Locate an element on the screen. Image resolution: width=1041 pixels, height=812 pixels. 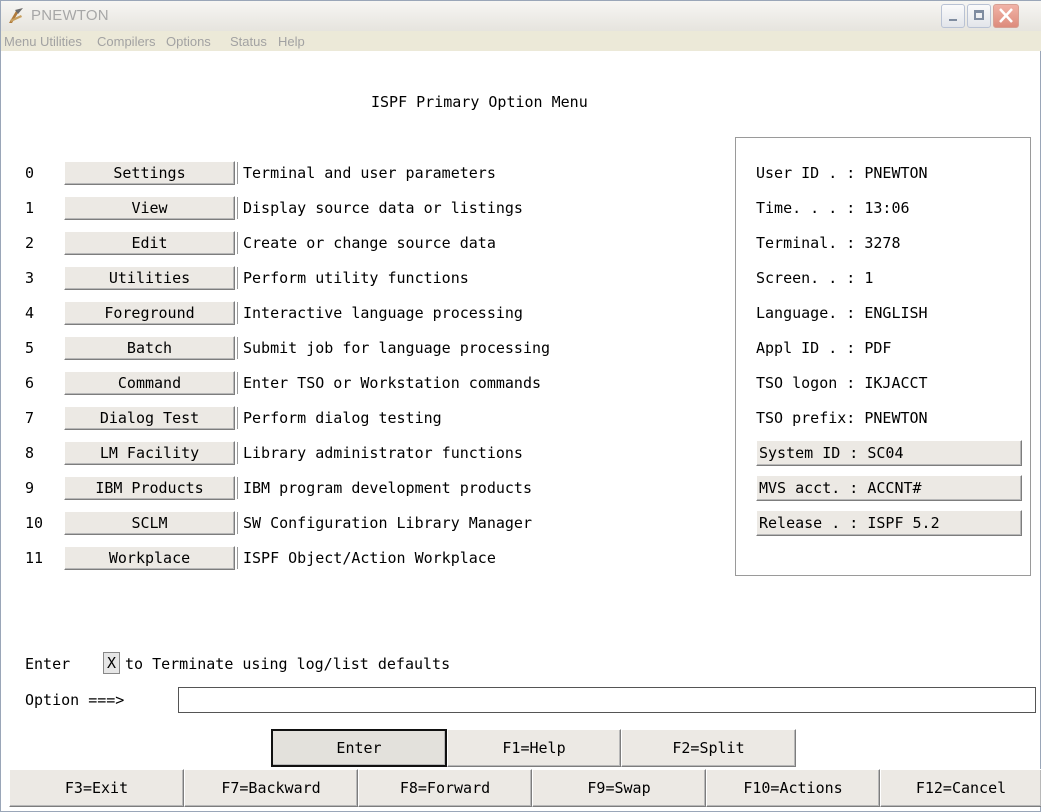
option-description: Perform utility functions is located at coordinates (353, 278).